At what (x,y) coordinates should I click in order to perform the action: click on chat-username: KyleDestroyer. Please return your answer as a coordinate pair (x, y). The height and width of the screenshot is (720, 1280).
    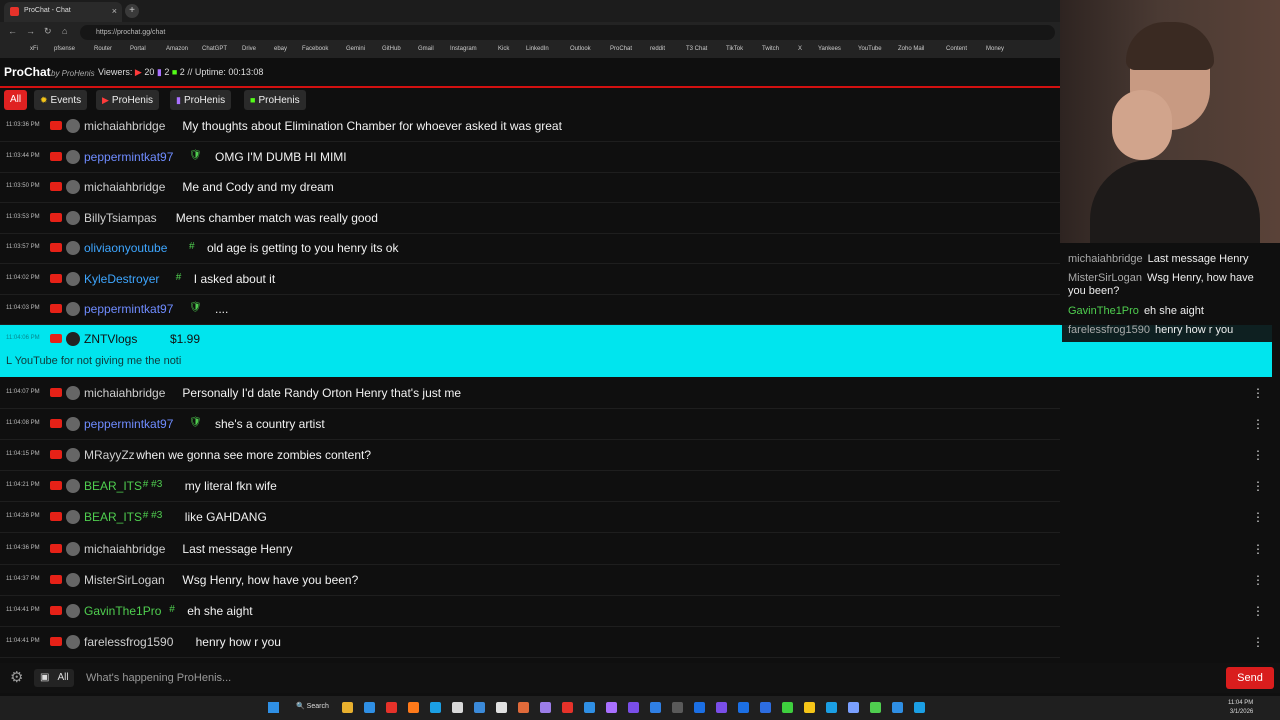
    Looking at the image, I should click on (121, 279).